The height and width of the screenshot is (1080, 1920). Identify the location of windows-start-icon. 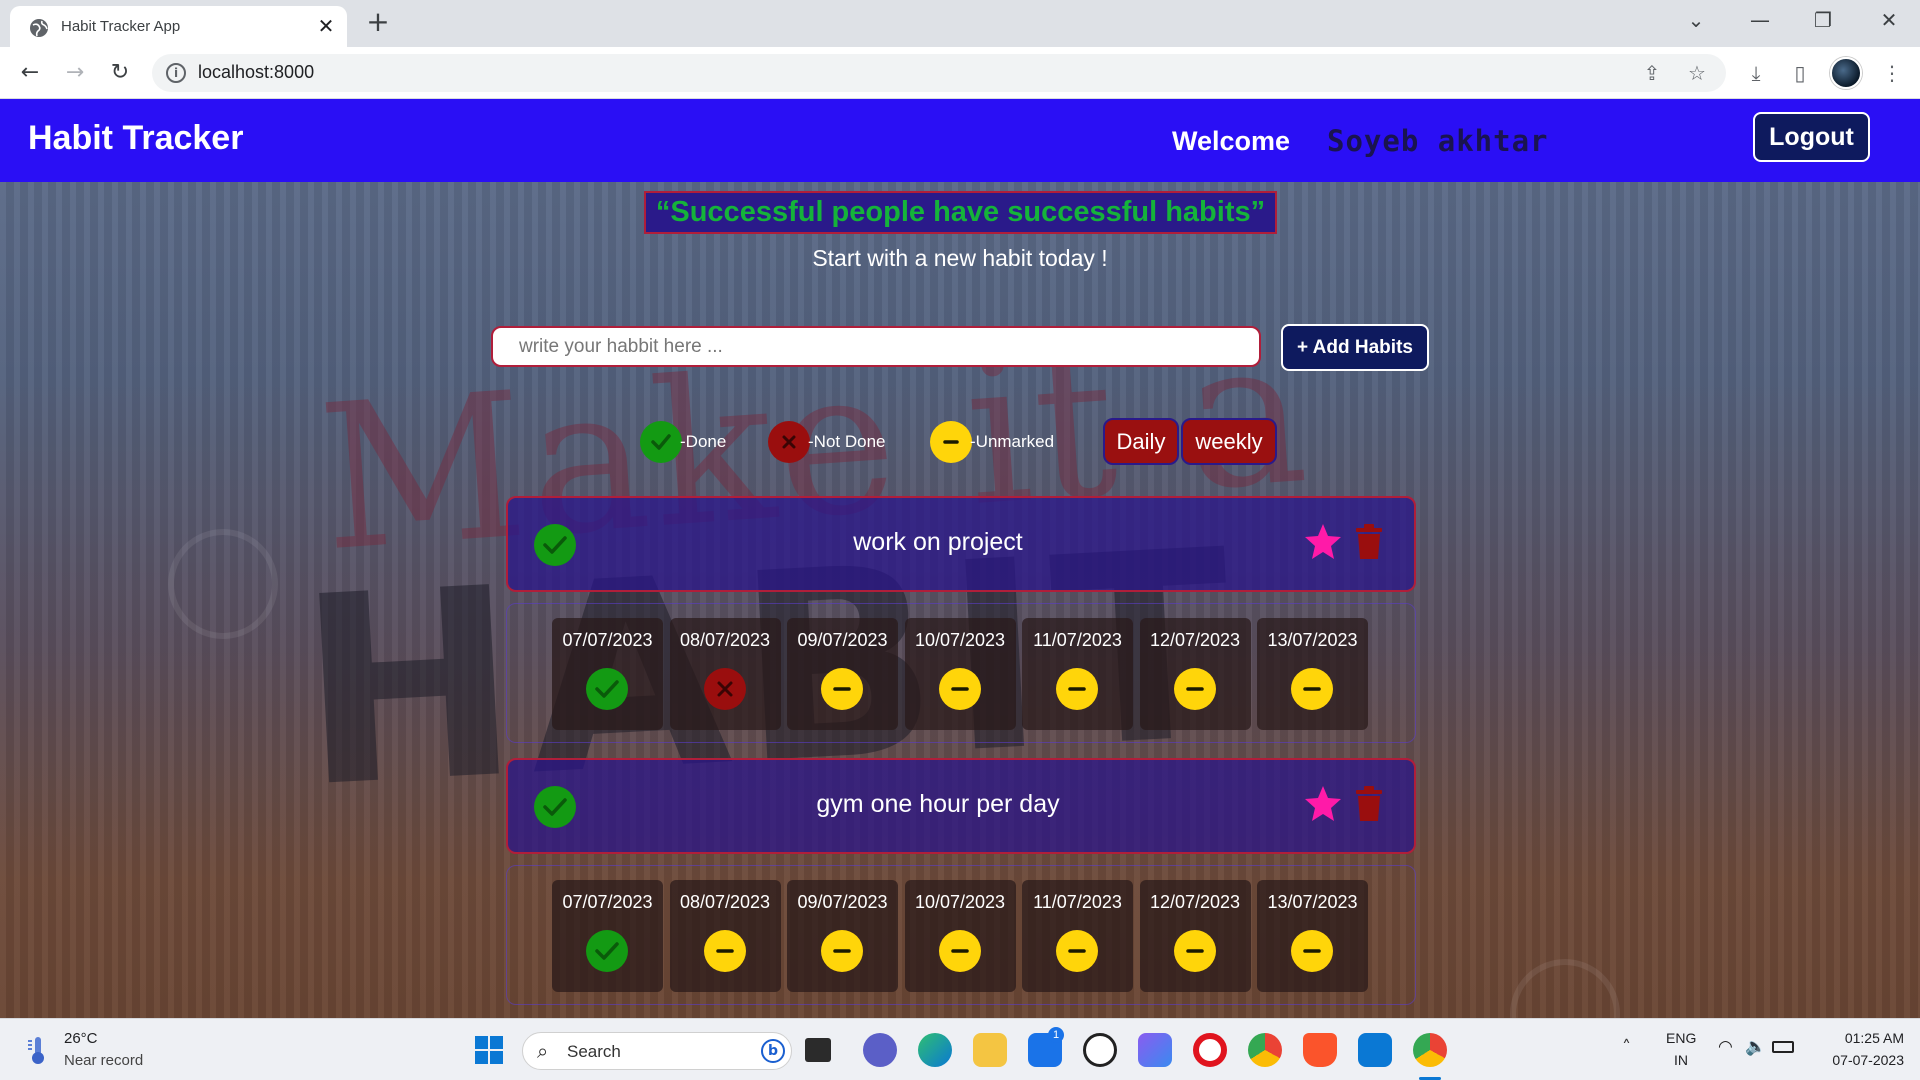
(489, 1050).